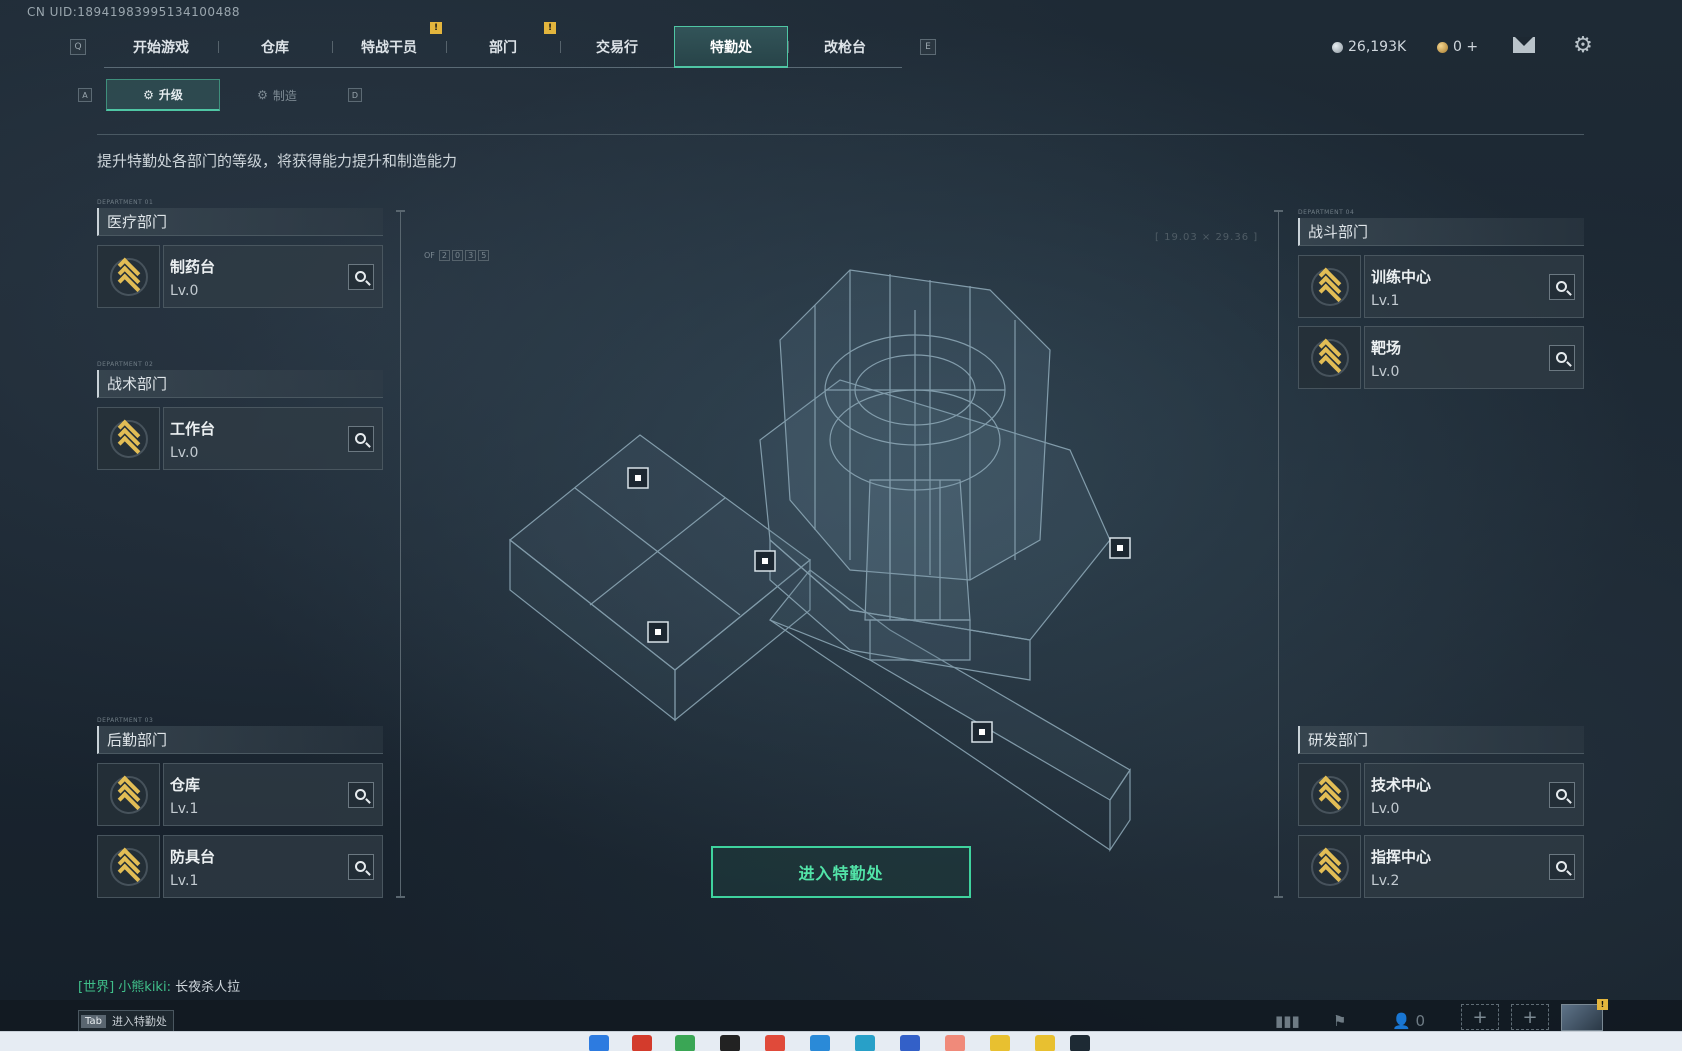 This screenshot has width=1682, height=1051. What do you see at coordinates (240, 222) in the screenshot?
I see `dept-title: 医疗部门` at bounding box center [240, 222].